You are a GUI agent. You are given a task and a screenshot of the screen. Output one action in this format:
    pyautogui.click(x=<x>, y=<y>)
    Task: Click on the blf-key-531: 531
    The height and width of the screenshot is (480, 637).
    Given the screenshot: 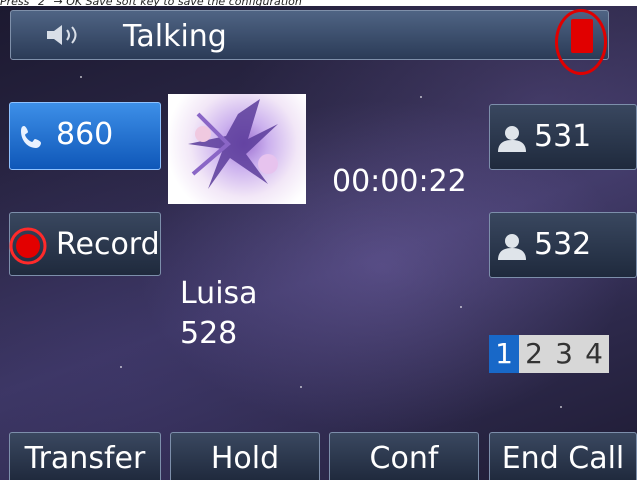 What is the action you would take?
    pyautogui.click(x=563, y=137)
    